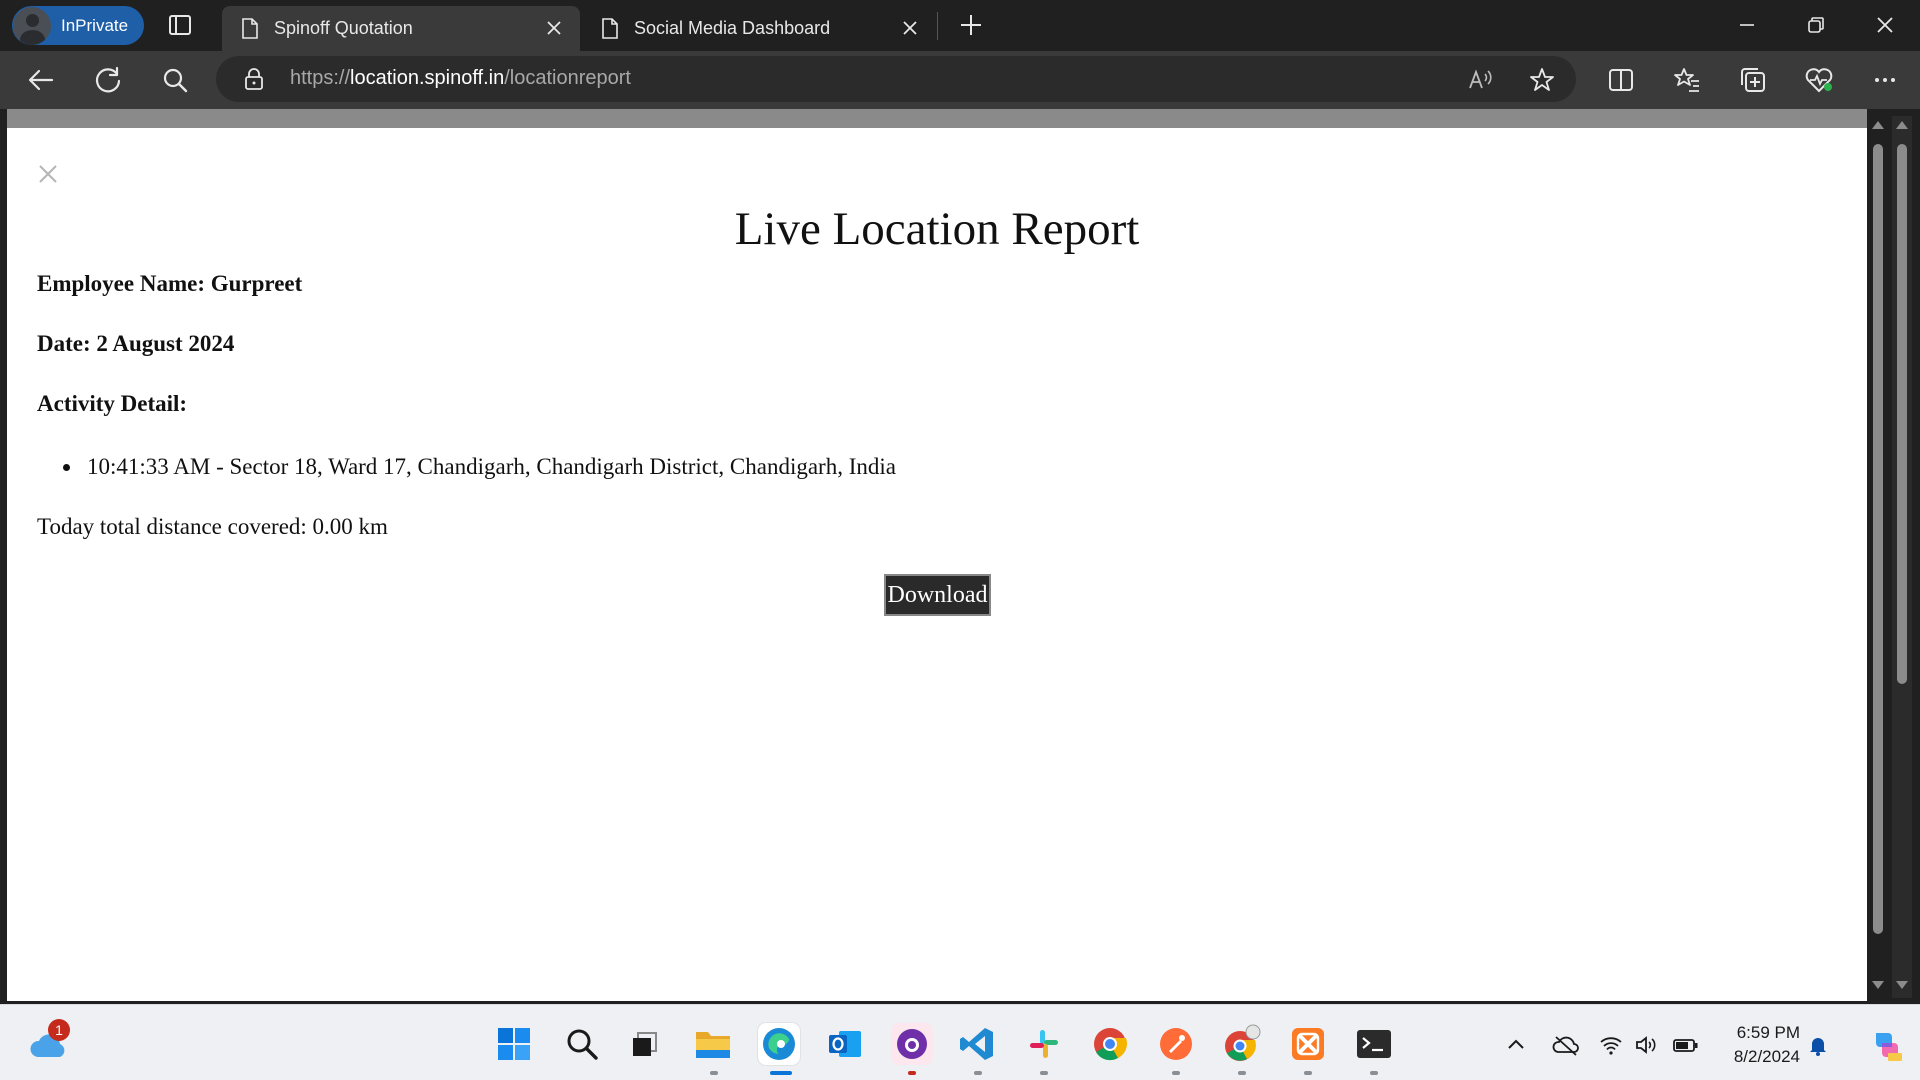  I want to click on restore-icon, so click(1816, 25).